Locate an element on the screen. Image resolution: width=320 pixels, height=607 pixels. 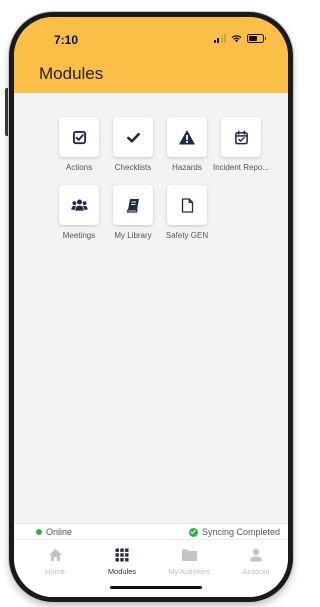
people-group-icon is located at coordinates (79, 205).